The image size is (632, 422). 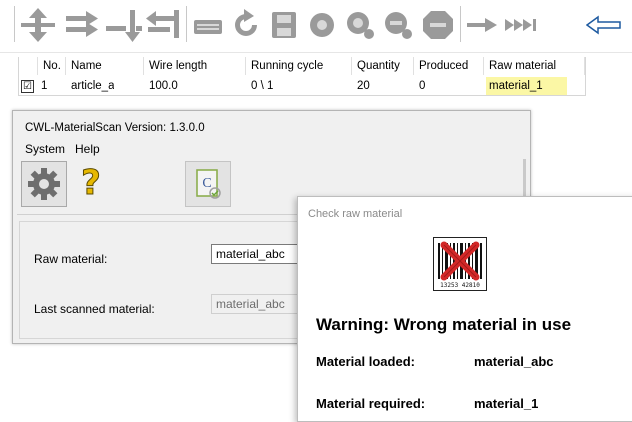 What do you see at coordinates (262, 86) in the screenshot?
I see `cell-running-cycle: 0 \ 1` at bounding box center [262, 86].